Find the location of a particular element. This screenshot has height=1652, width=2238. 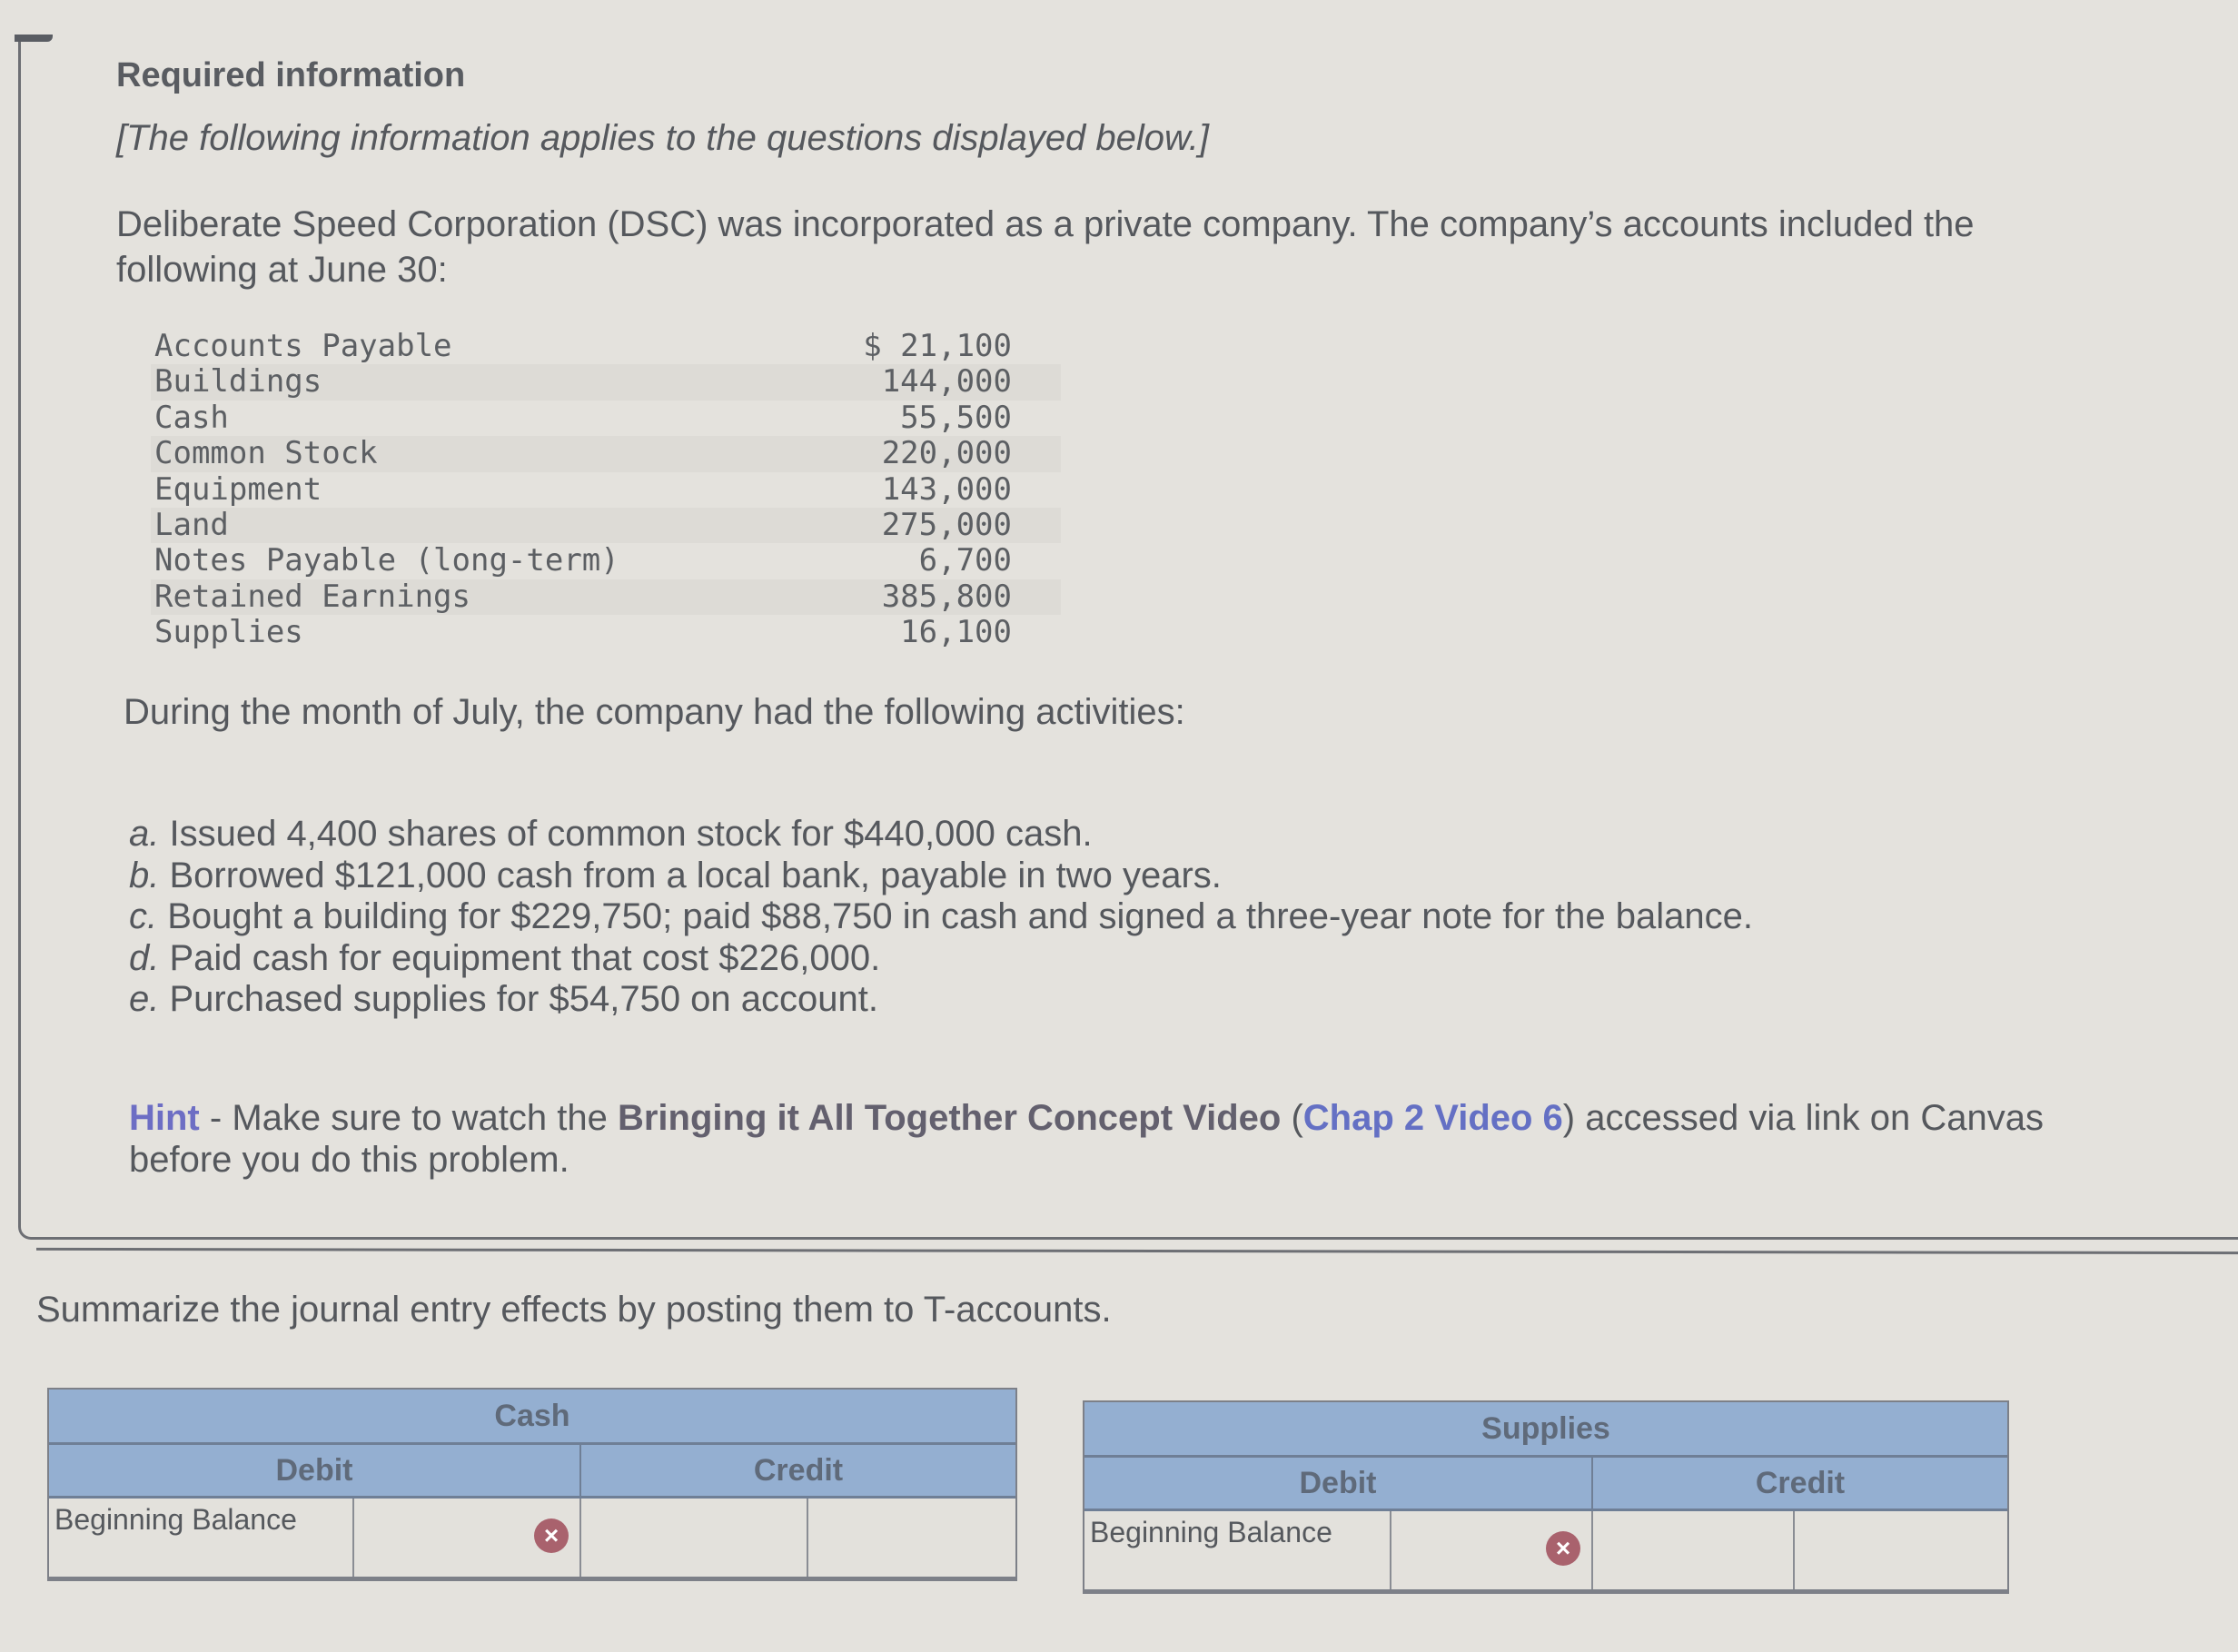

activity-letter: a. is located at coordinates (144, 834).